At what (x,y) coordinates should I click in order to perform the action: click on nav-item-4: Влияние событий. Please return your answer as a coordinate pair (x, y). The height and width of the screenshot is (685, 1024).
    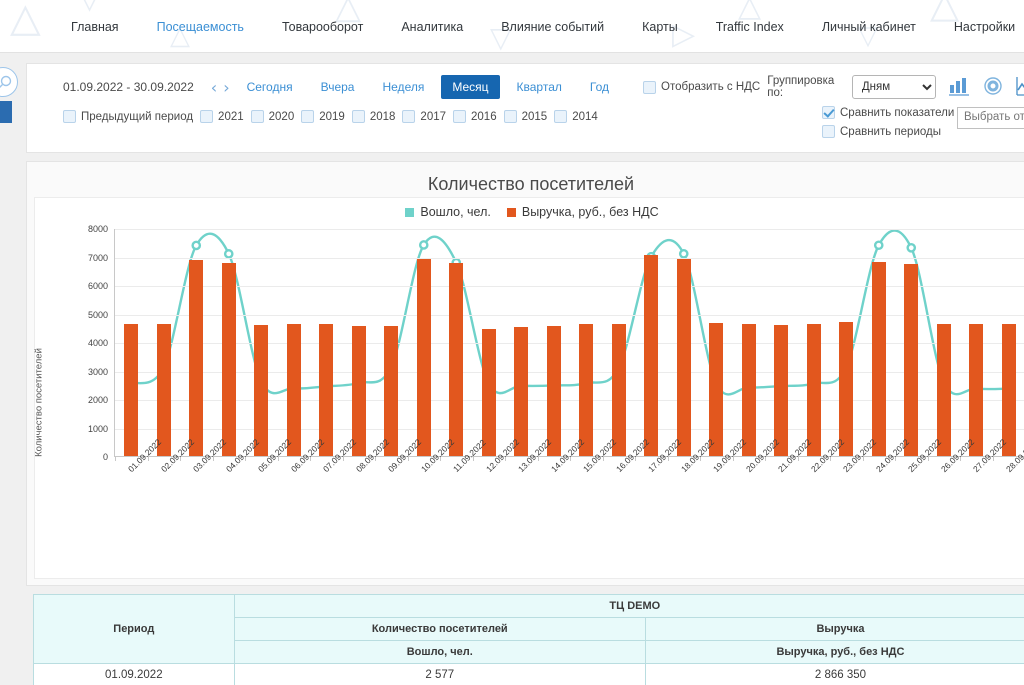
    Looking at the image, I should click on (552, 27).